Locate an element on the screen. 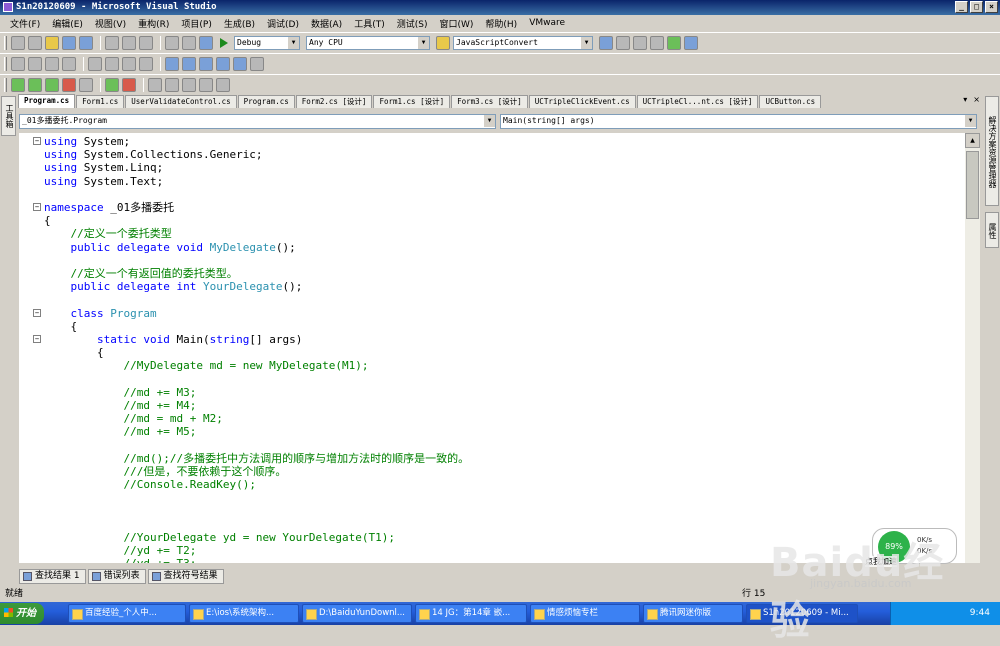 The image size is (1000, 646). clock: 9:44 is located at coordinates (980, 613).